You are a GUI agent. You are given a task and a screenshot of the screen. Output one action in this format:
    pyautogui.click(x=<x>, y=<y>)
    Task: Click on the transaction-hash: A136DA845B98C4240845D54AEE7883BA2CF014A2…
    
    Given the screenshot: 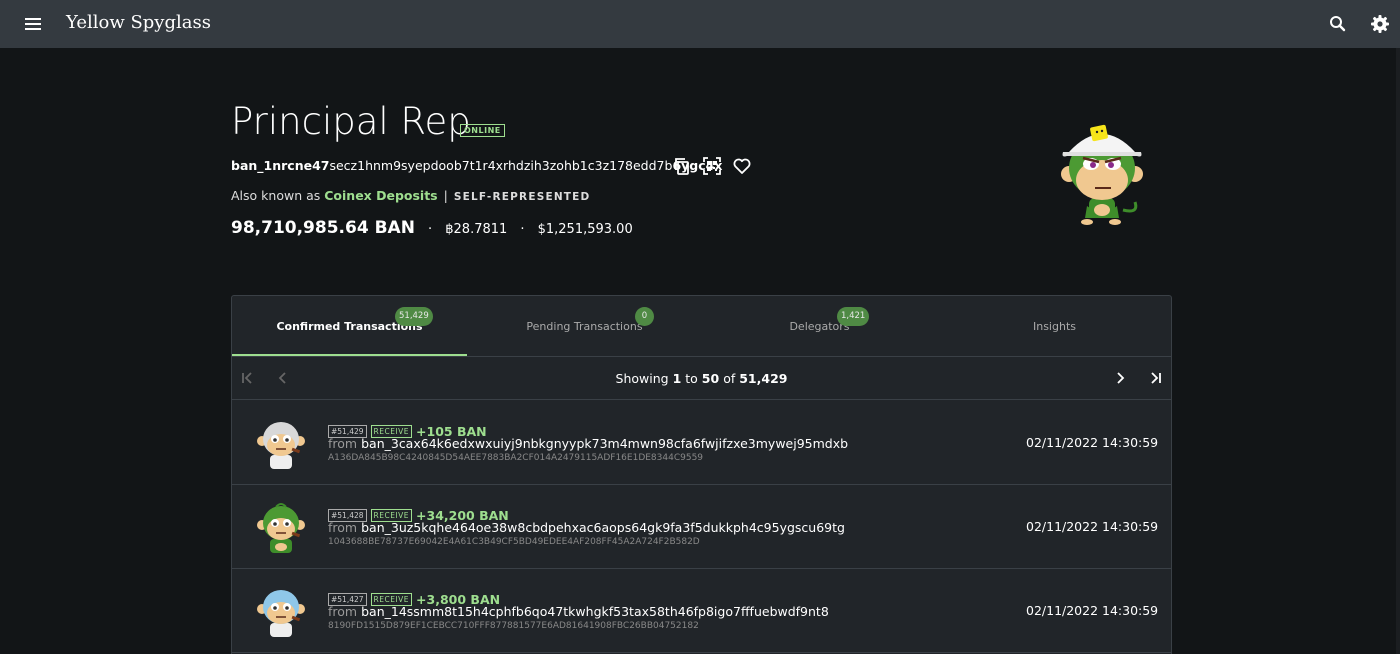 What is the action you would take?
    pyautogui.click(x=515, y=458)
    